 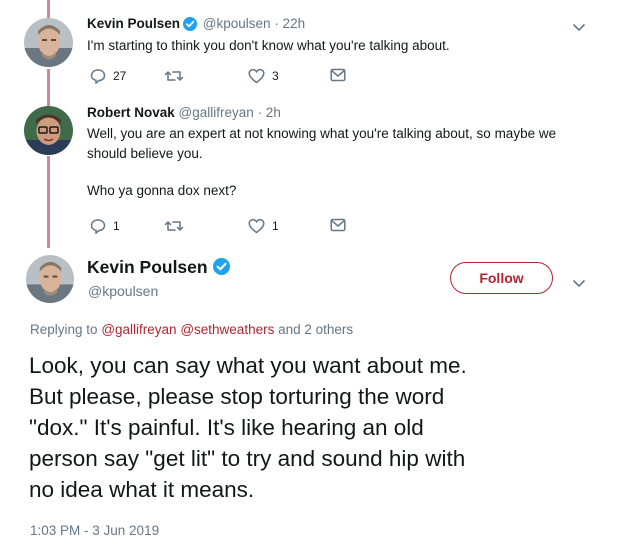 What do you see at coordinates (145, 153) in the screenshot?
I see `tweet-text-line: should believe you.` at bounding box center [145, 153].